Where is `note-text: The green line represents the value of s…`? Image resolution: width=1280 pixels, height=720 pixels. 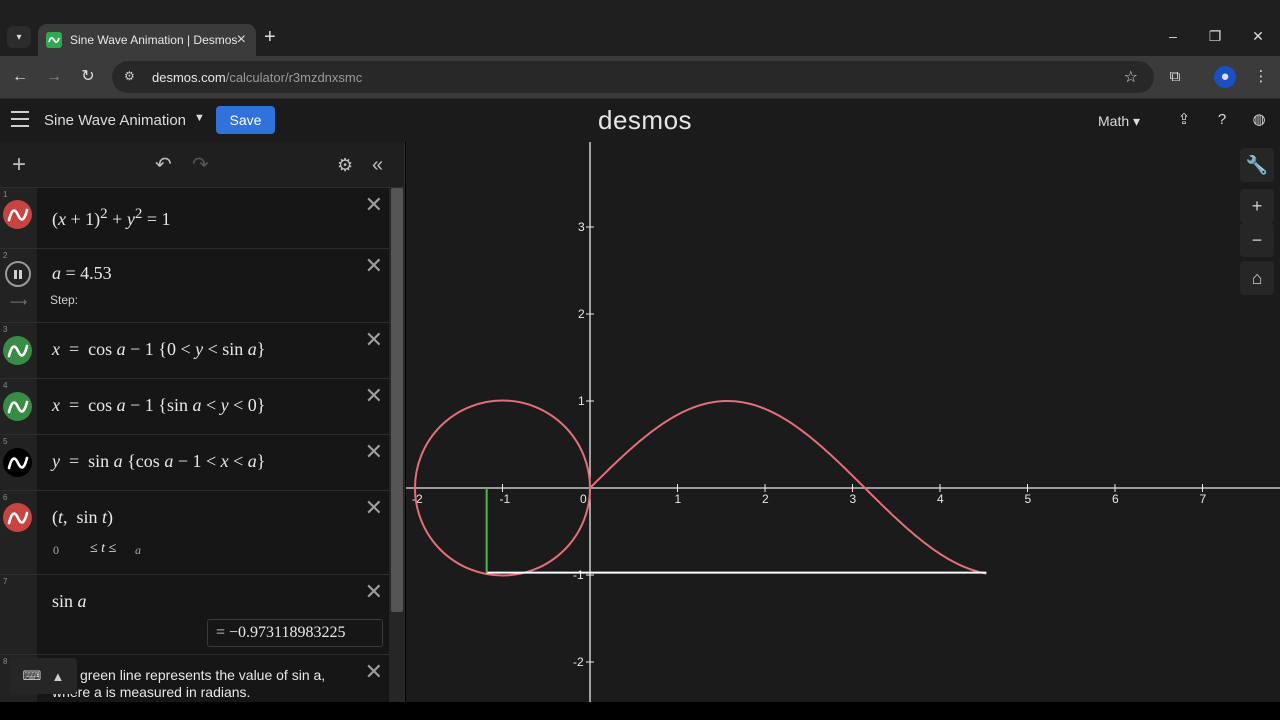
note-text: The green line represents the value of s… is located at coordinates (202, 684).